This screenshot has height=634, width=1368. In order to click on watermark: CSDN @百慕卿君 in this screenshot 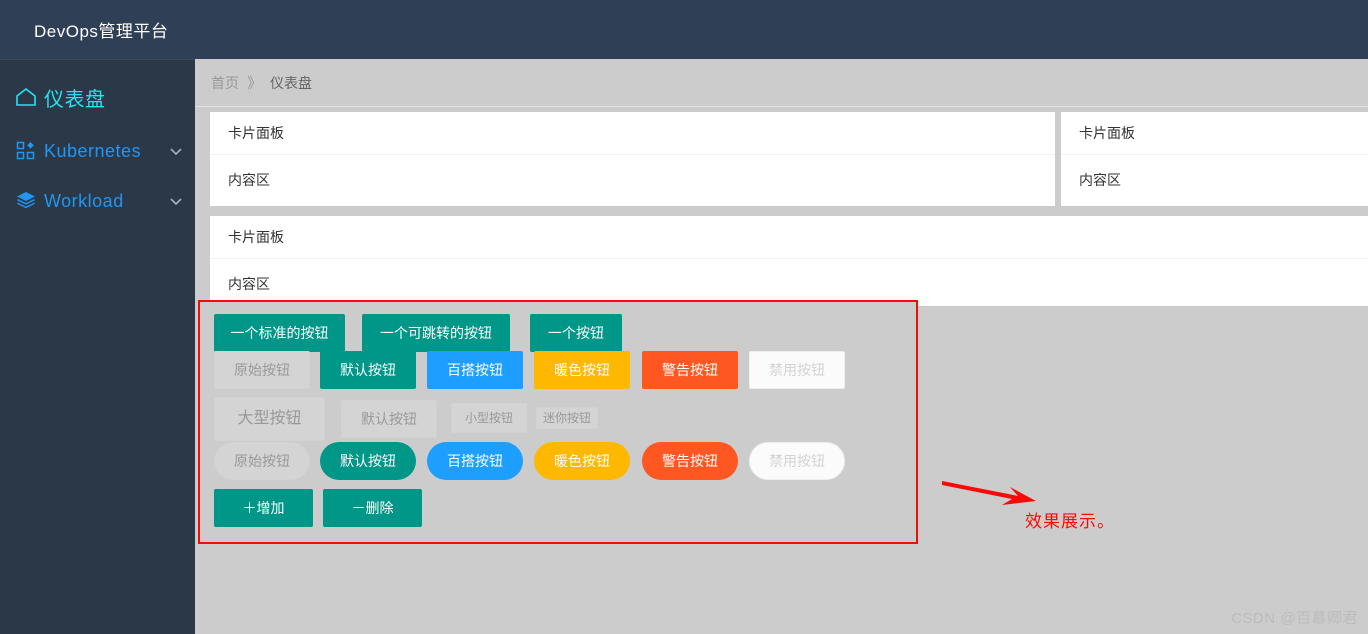, I will do `click(1294, 618)`.